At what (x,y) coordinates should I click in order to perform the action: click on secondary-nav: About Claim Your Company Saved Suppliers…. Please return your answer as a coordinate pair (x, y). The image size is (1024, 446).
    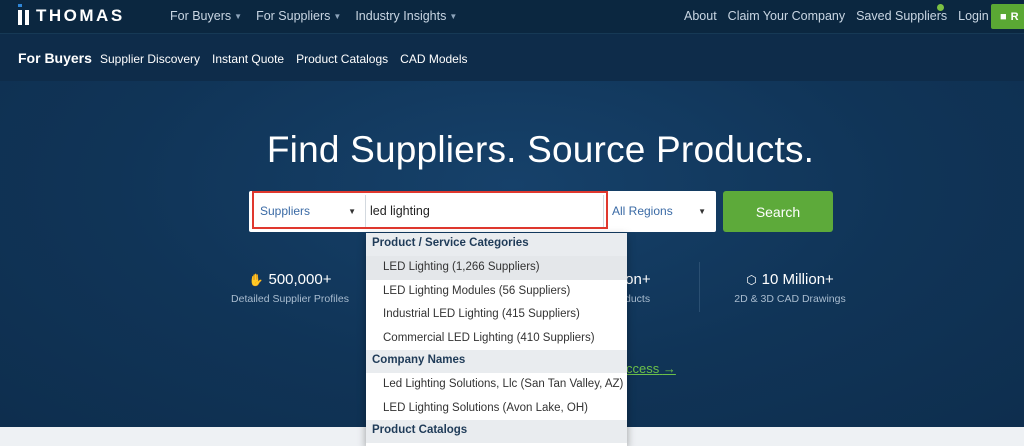
    Looking at the image, I should click on (842, 16).